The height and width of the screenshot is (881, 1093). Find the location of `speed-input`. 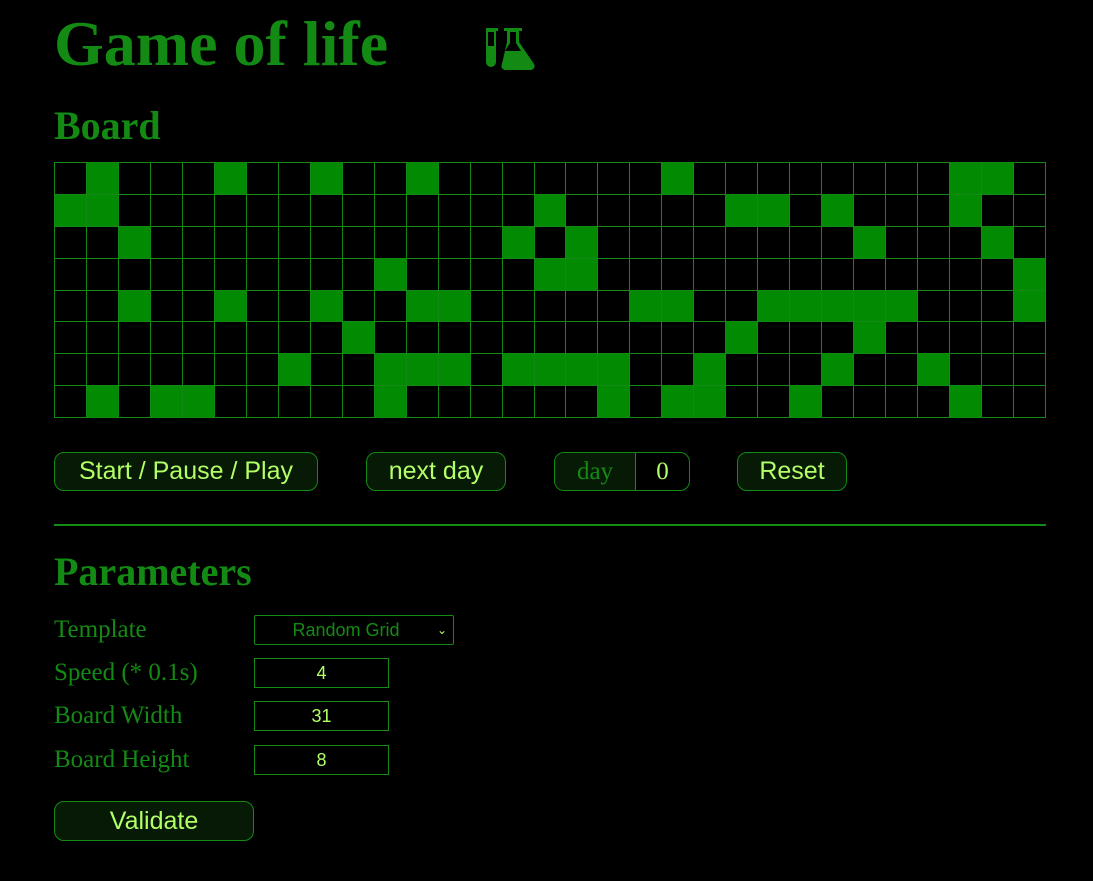

speed-input is located at coordinates (321, 673).